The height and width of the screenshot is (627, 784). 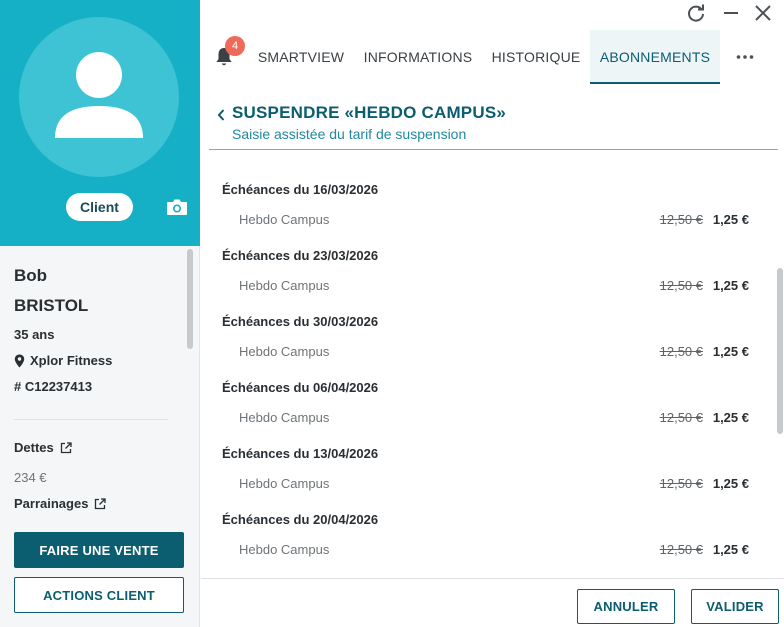 I want to click on tab-informations: INFORMATIONS, so click(x=418, y=57).